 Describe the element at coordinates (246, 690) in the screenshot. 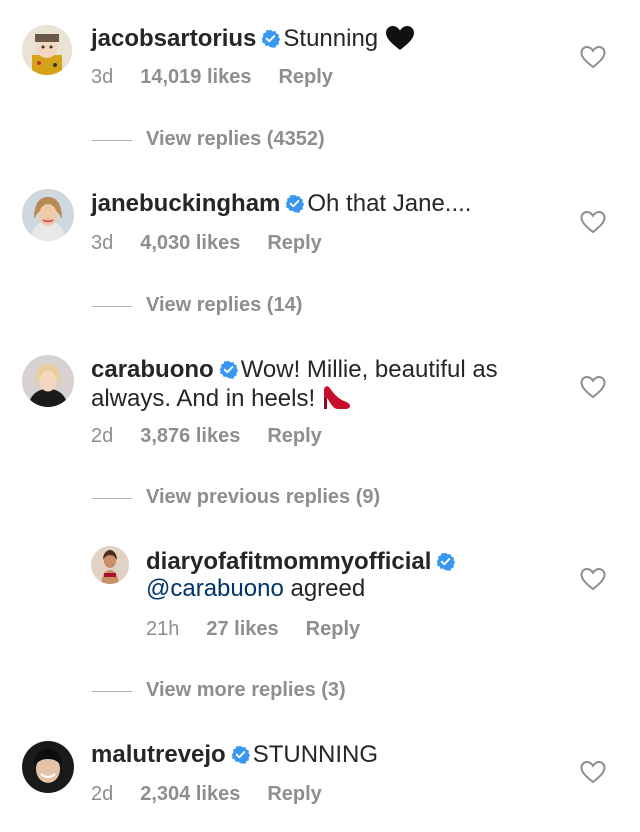

I see `view-more-replies-button: View more replies (3)` at that location.